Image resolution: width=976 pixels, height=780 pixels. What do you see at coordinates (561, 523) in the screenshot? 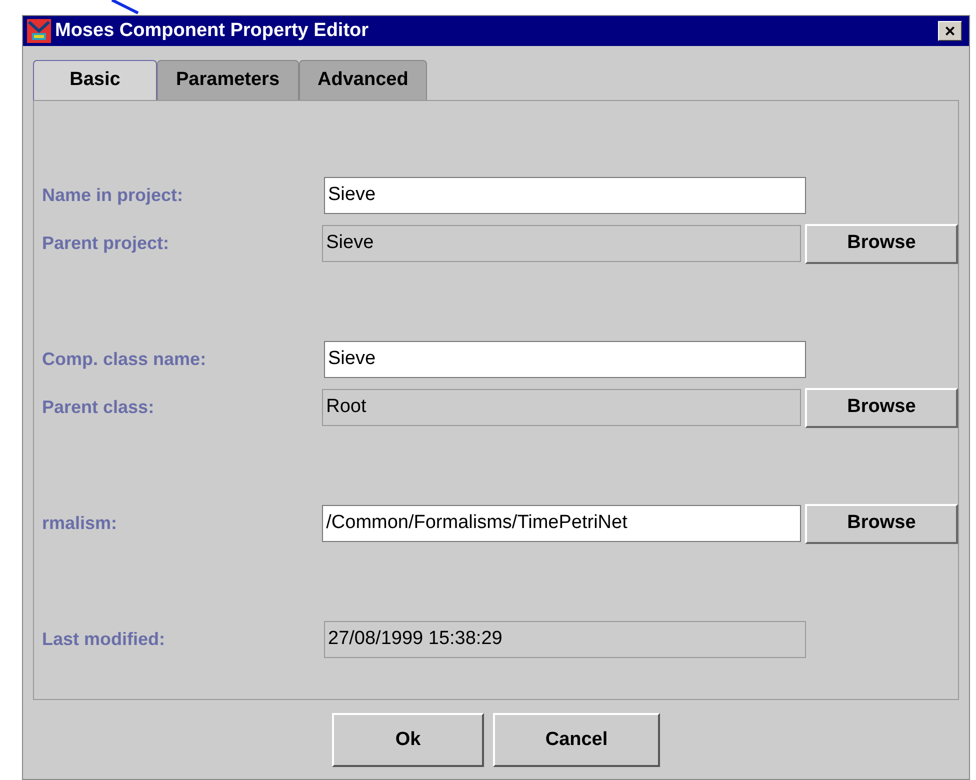
I see `text-field: /Common/Formalisms/TimePetriNet` at bounding box center [561, 523].